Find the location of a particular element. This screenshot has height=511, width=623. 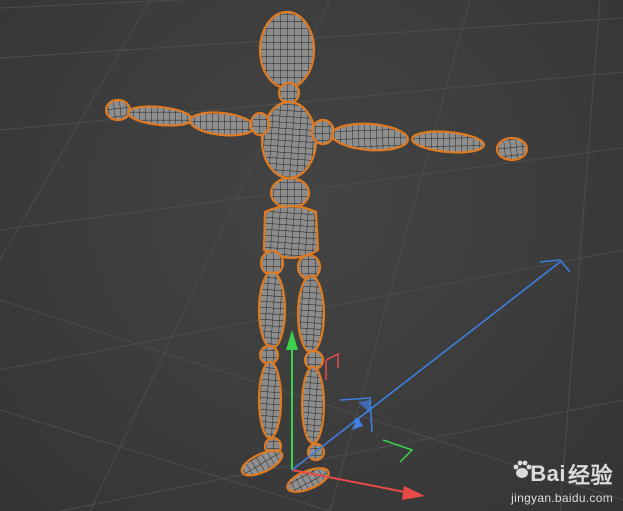

shoulder-right-mesh is located at coordinates (323, 132).